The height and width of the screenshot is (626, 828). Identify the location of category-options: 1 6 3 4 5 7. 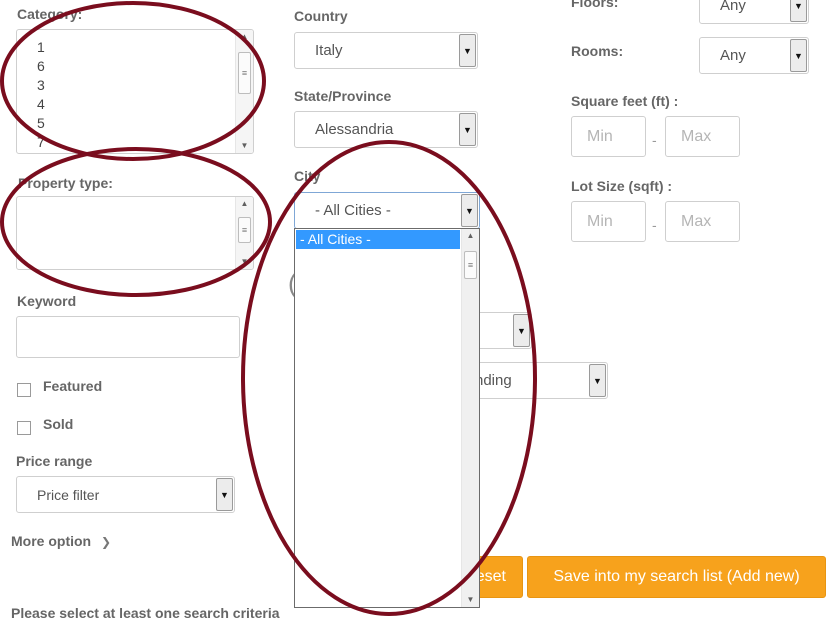
(135, 91).